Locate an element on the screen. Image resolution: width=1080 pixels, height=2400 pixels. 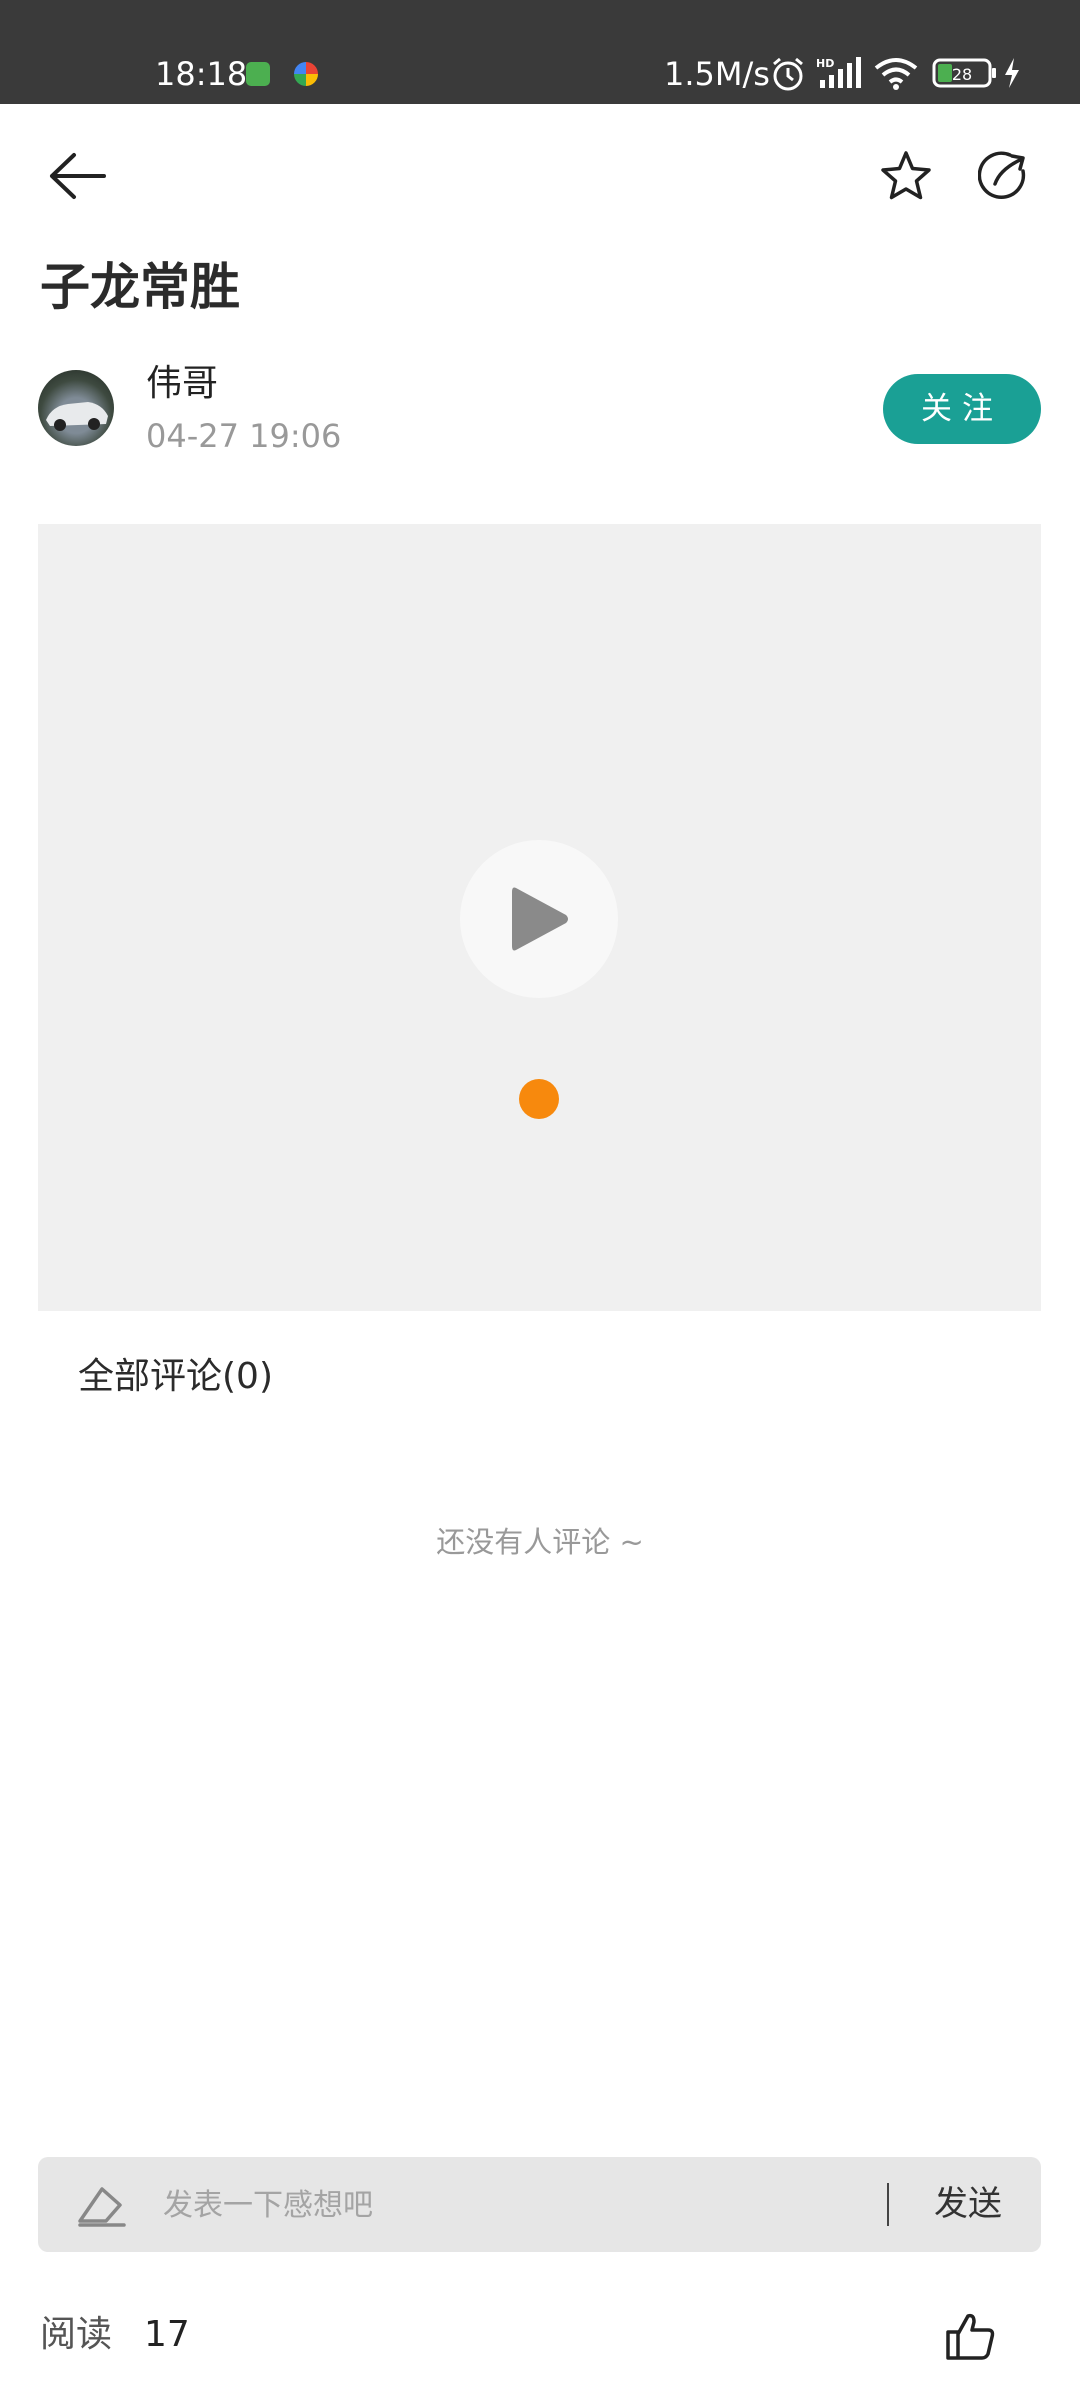
input-divider is located at coordinates (888, 2204).